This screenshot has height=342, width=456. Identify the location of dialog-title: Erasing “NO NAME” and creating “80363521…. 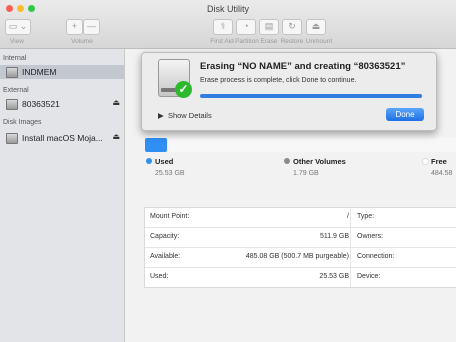
(303, 66).